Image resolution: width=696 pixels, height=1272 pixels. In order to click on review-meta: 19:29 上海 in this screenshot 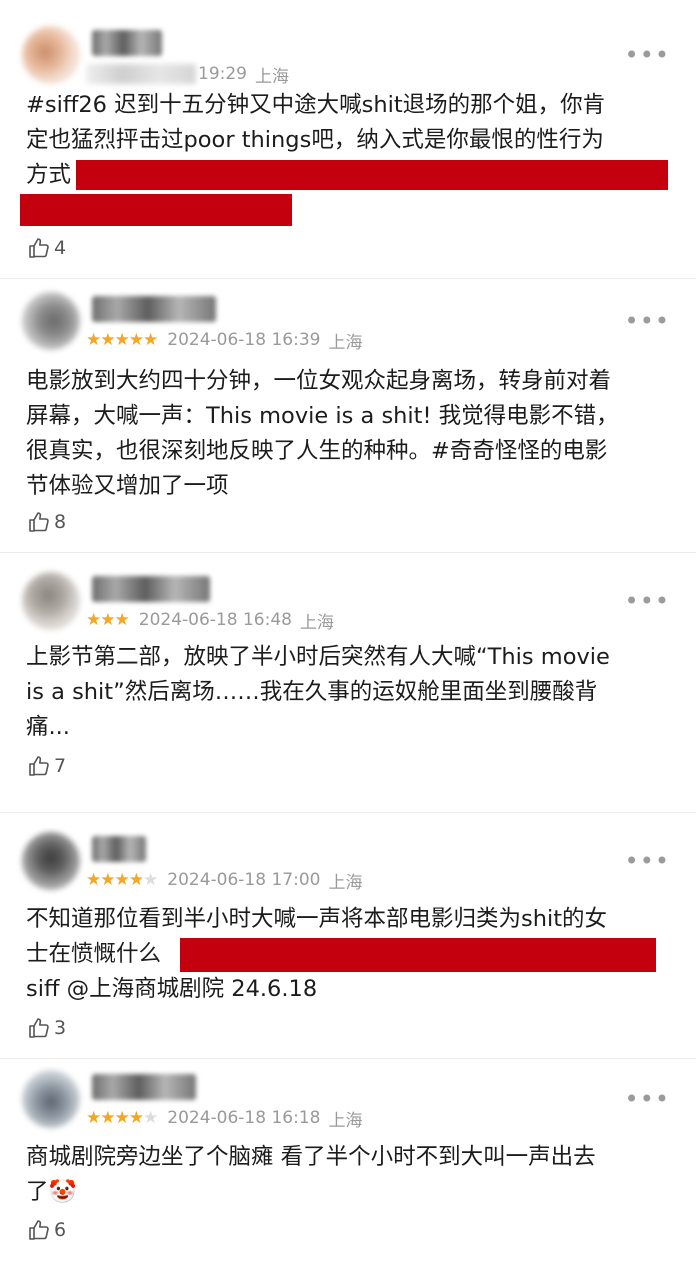, I will do `click(187, 74)`.